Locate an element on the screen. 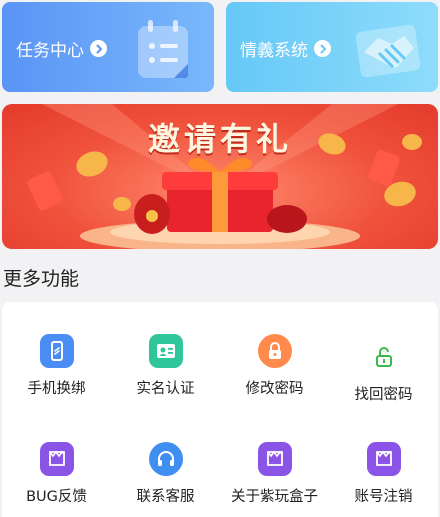  banner-title: 邀请有礼 is located at coordinates (219, 139).